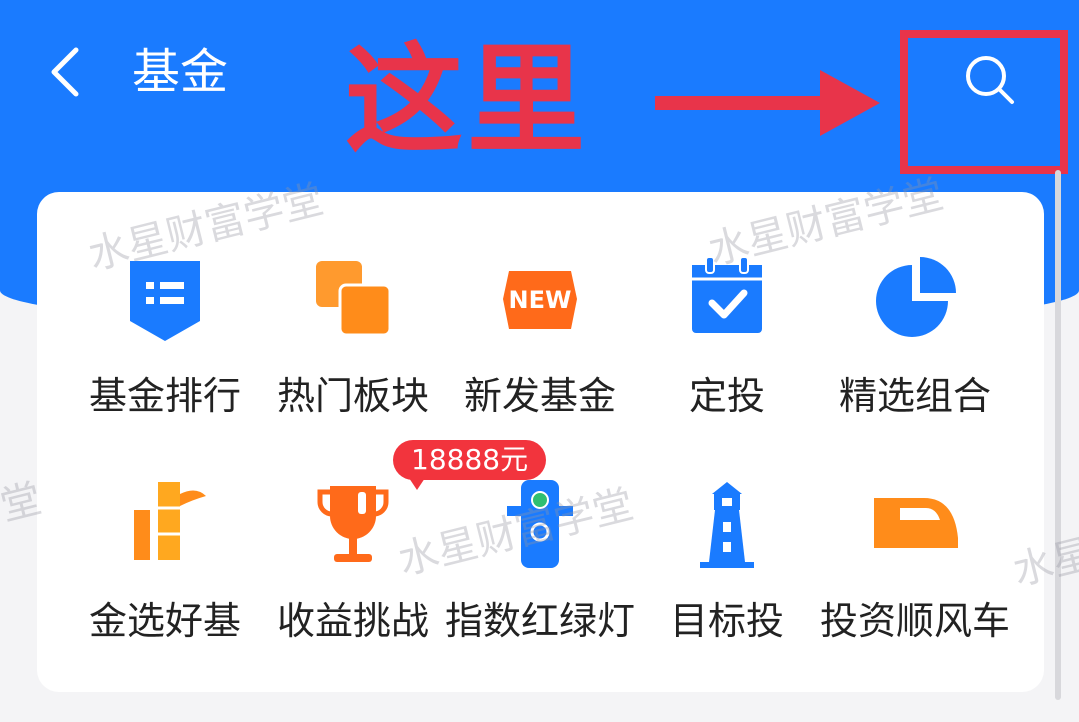 This screenshot has height=722, width=1079. I want to click on stacked-squares-icon, so click(354, 299).